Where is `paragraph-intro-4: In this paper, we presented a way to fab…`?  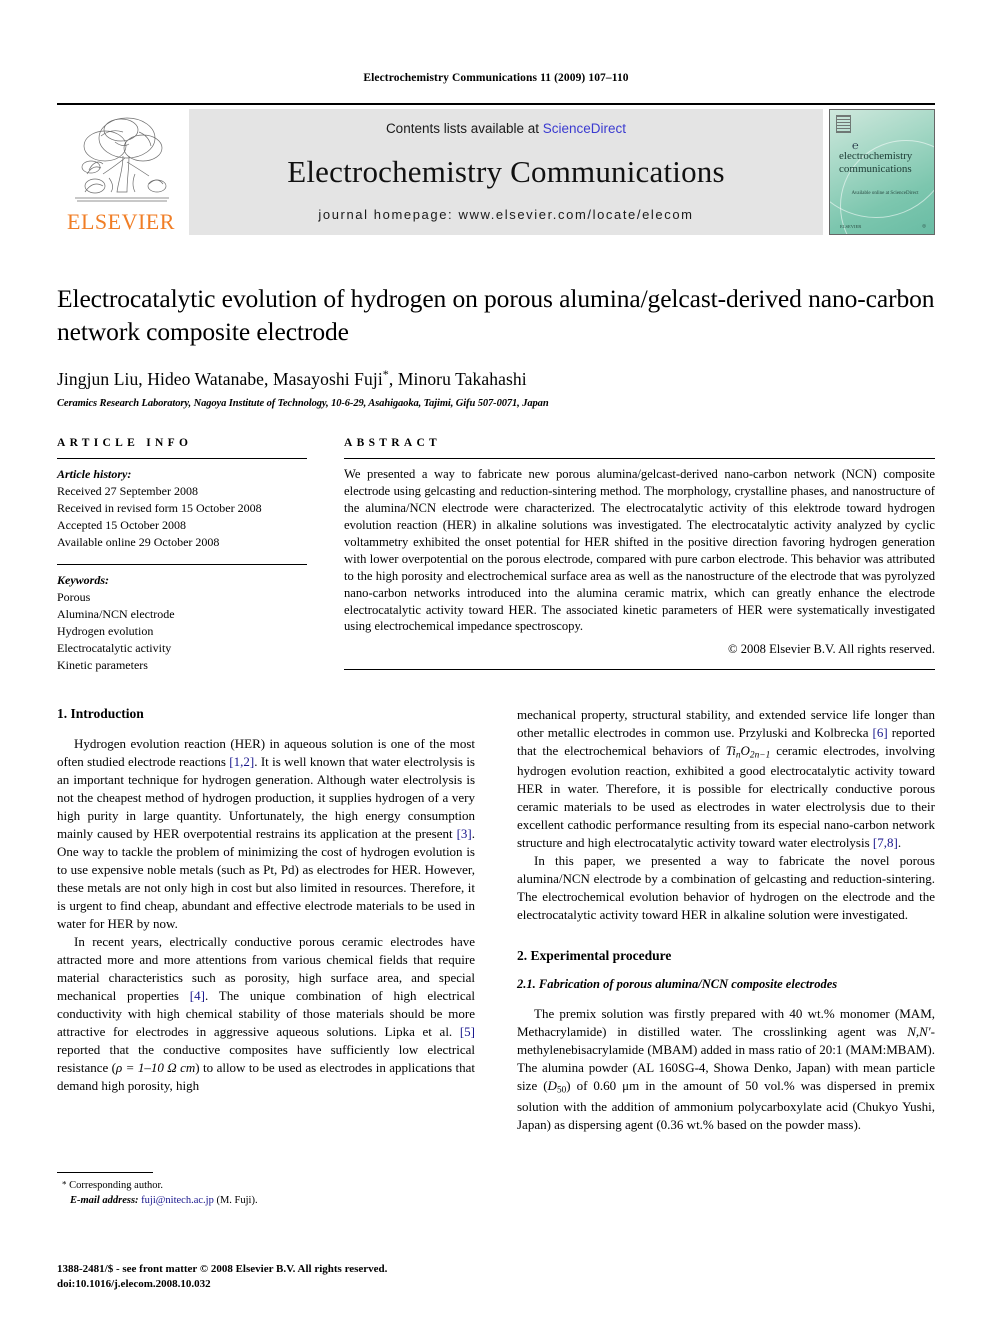
paragraph-intro-4: In this paper, we presented a way to fab… is located at coordinates (726, 888).